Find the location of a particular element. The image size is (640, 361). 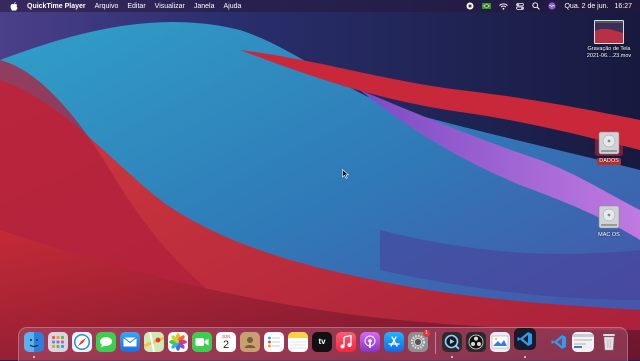

wifi-icon is located at coordinates (503, 6).